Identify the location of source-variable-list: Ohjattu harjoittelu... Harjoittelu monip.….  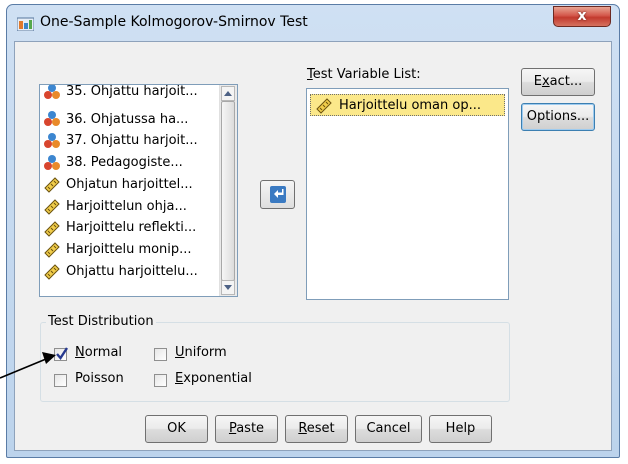
(138, 190).